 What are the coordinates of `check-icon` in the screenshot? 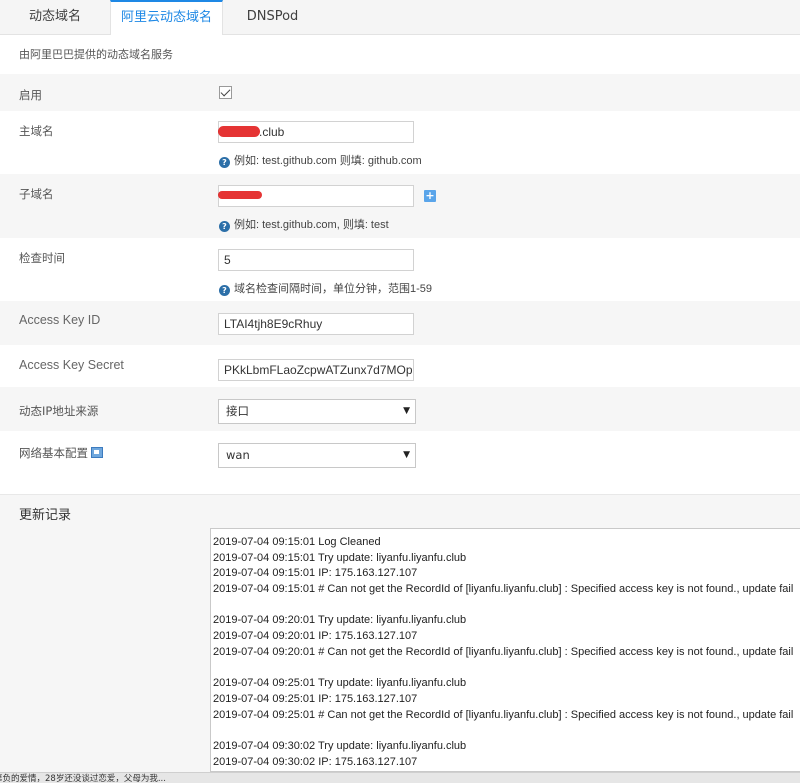 It's located at (225, 91).